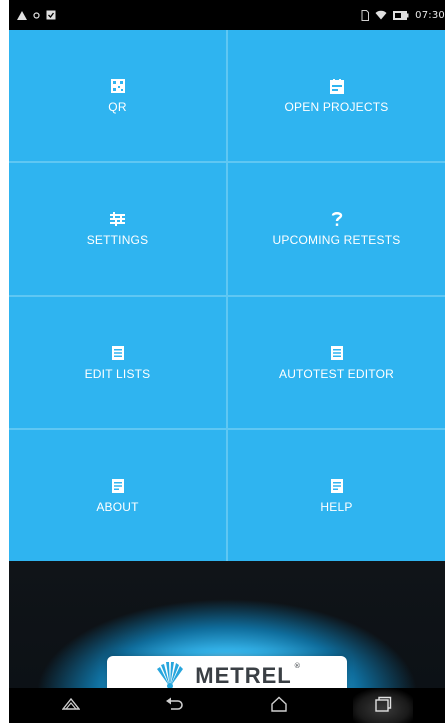 This screenshot has height=723, width=445. I want to click on metrel-logo: METREL ®, so click(227, 672).